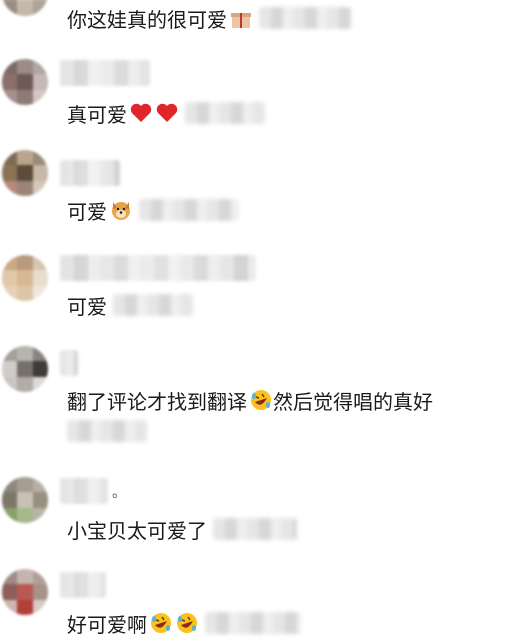 The height and width of the screenshot is (638, 517). I want to click on gift-icon, so click(241, 18).